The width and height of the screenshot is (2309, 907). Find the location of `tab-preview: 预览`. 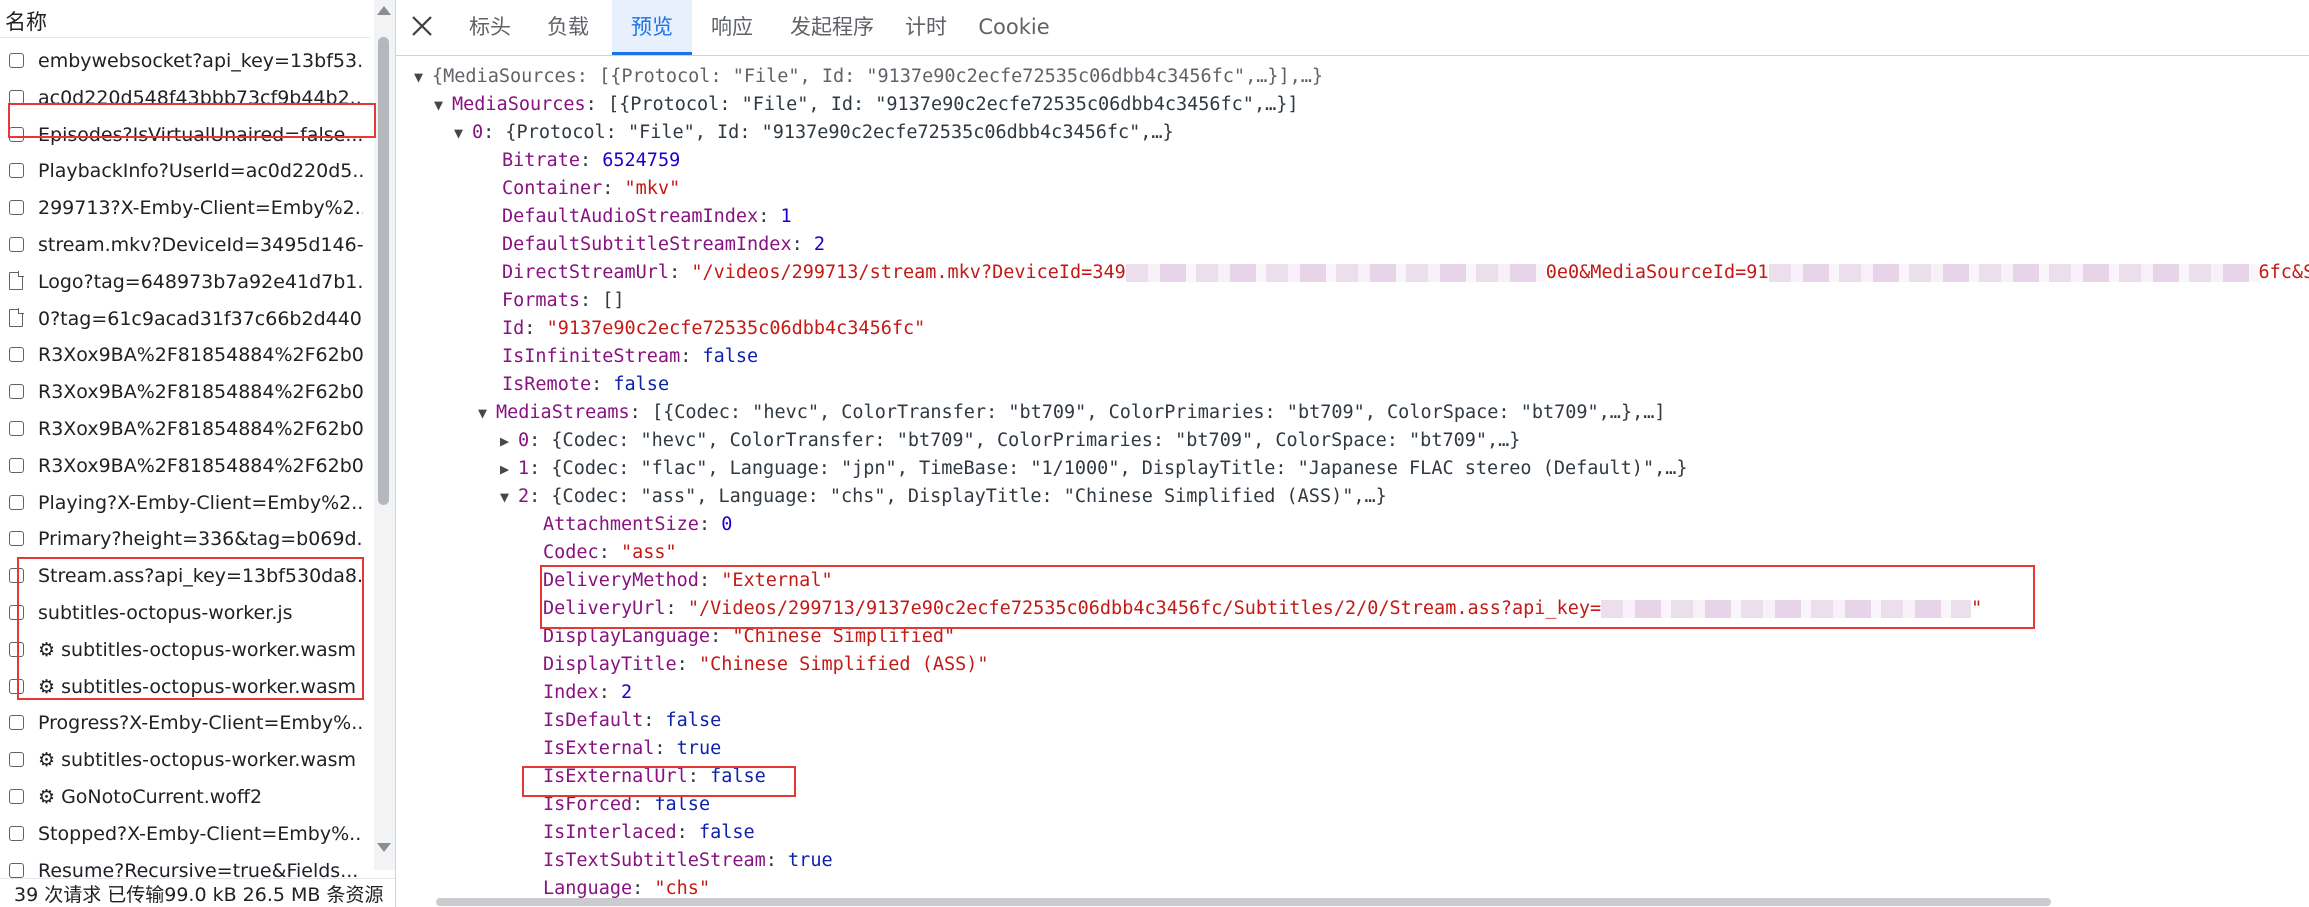

tab-preview: 预览 is located at coordinates (652, 27).